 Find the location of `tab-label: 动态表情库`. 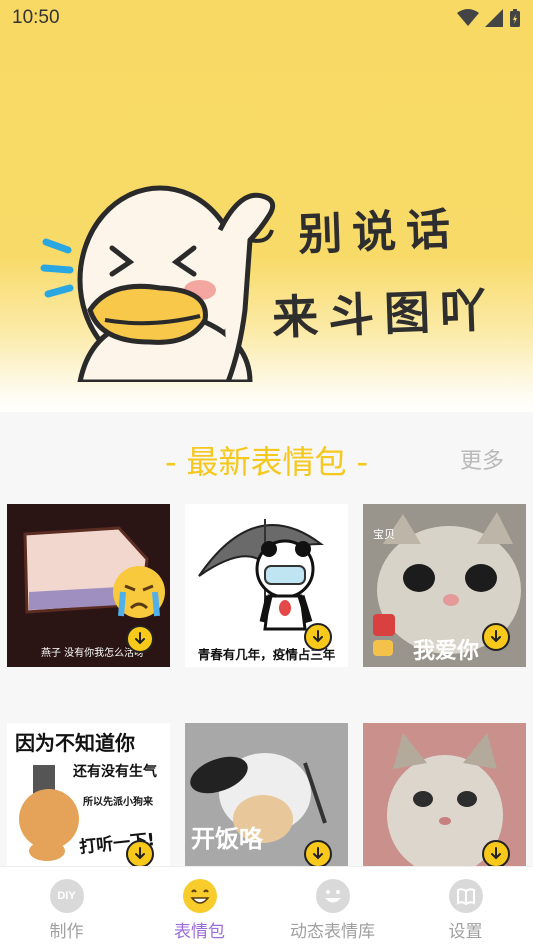

tab-label: 动态表情库 is located at coordinates (332, 932).